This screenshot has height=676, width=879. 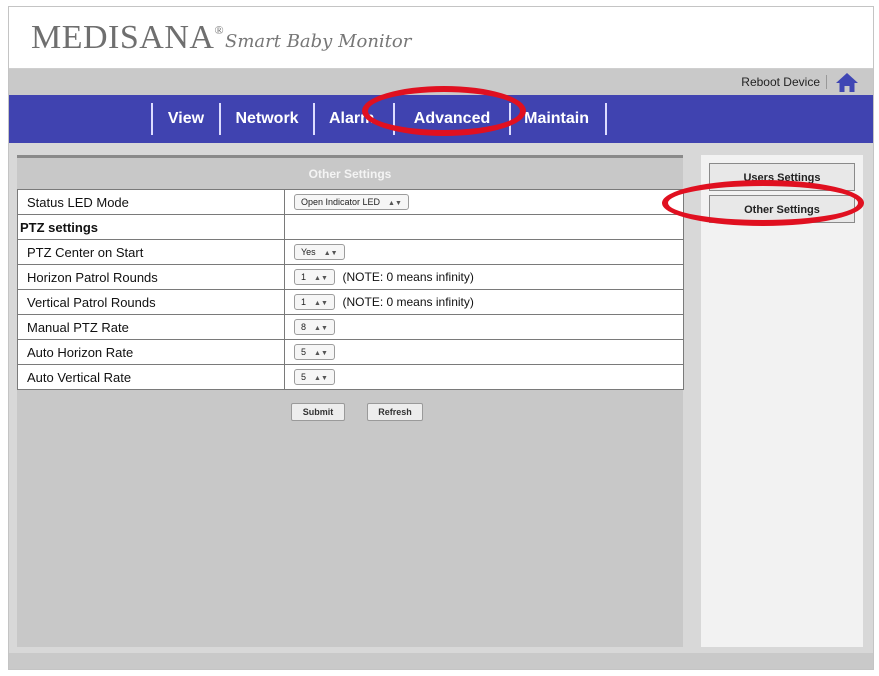 I want to click on table-row: Auto Horizon Rate 5 ▲▼, so click(x=350, y=352).